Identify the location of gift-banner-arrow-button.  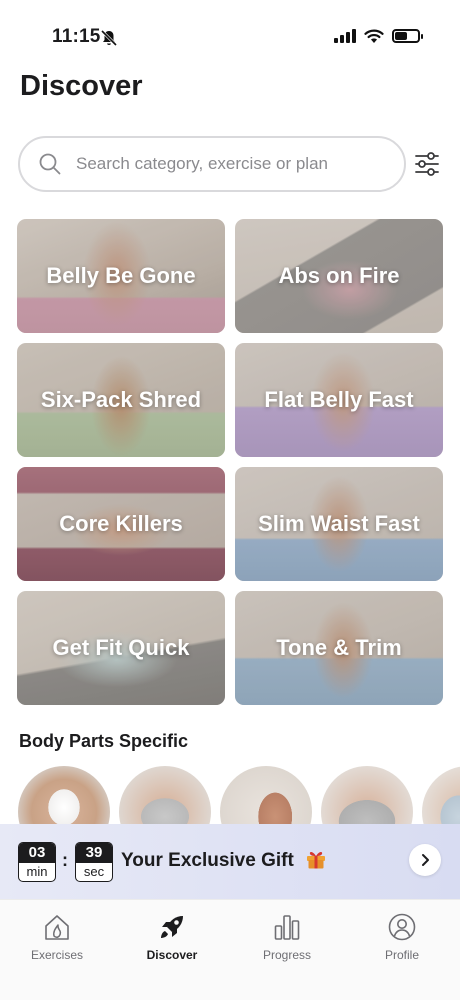
(425, 860).